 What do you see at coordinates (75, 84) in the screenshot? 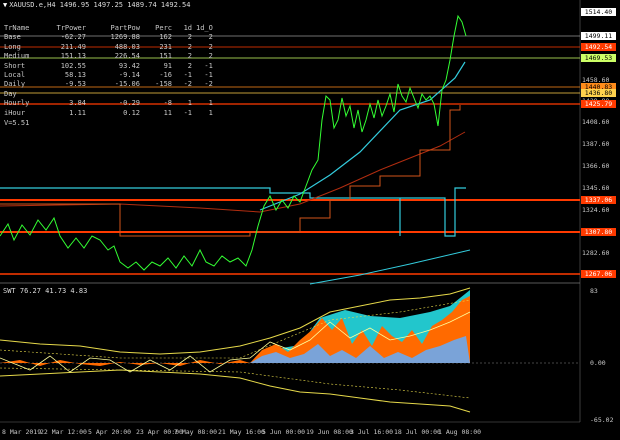
I see `table-cell: -9.53` at bounding box center [75, 84].